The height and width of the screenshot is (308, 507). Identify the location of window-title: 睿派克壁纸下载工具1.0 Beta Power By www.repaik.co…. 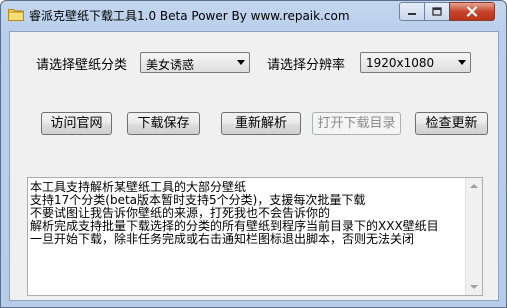
(189, 16).